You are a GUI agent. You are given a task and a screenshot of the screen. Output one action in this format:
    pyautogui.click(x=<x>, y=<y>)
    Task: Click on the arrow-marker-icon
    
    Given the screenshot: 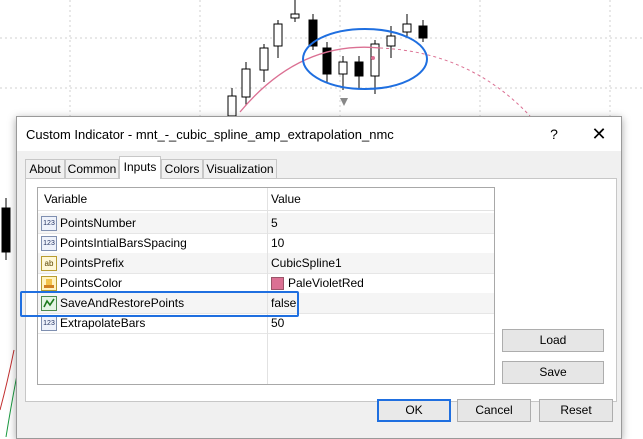 What is the action you would take?
    pyautogui.click(x=344, y=102)
    